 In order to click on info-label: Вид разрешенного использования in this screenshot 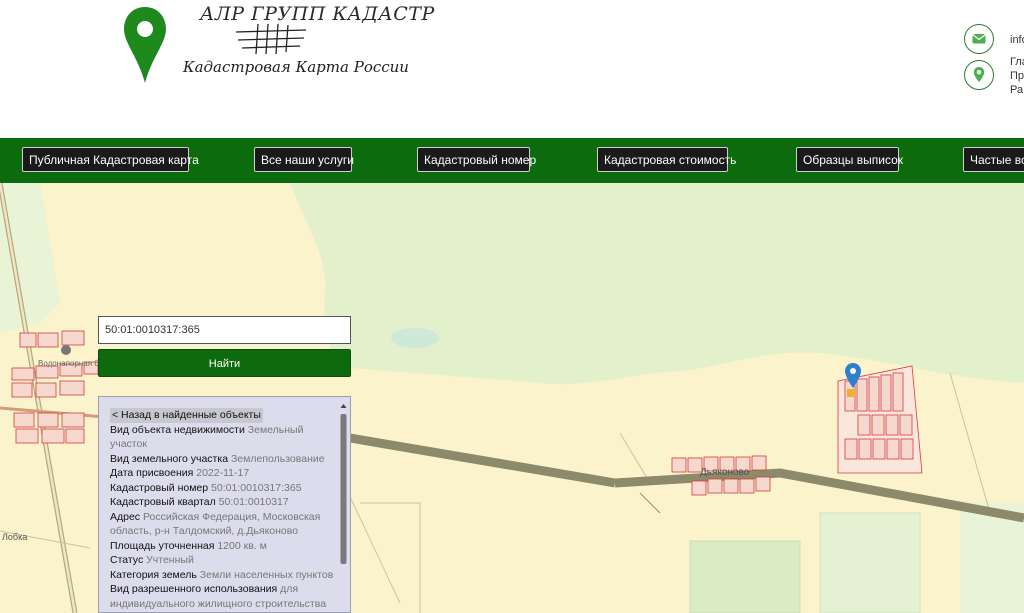, I will do `click(194, 589)`.